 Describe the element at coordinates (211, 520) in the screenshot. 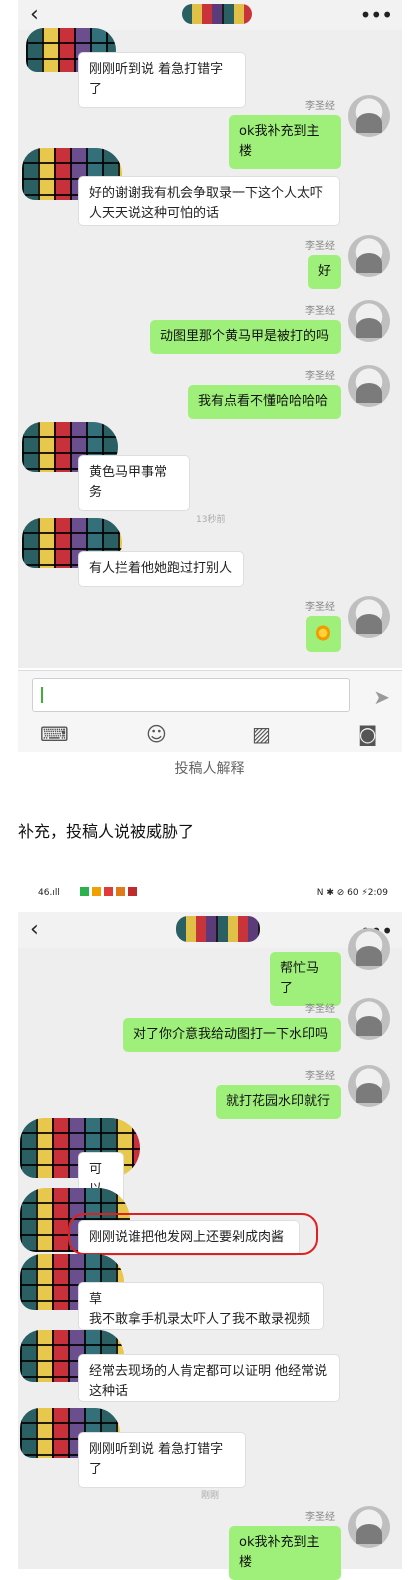

I see `time-divider: 13秒前` at that location.